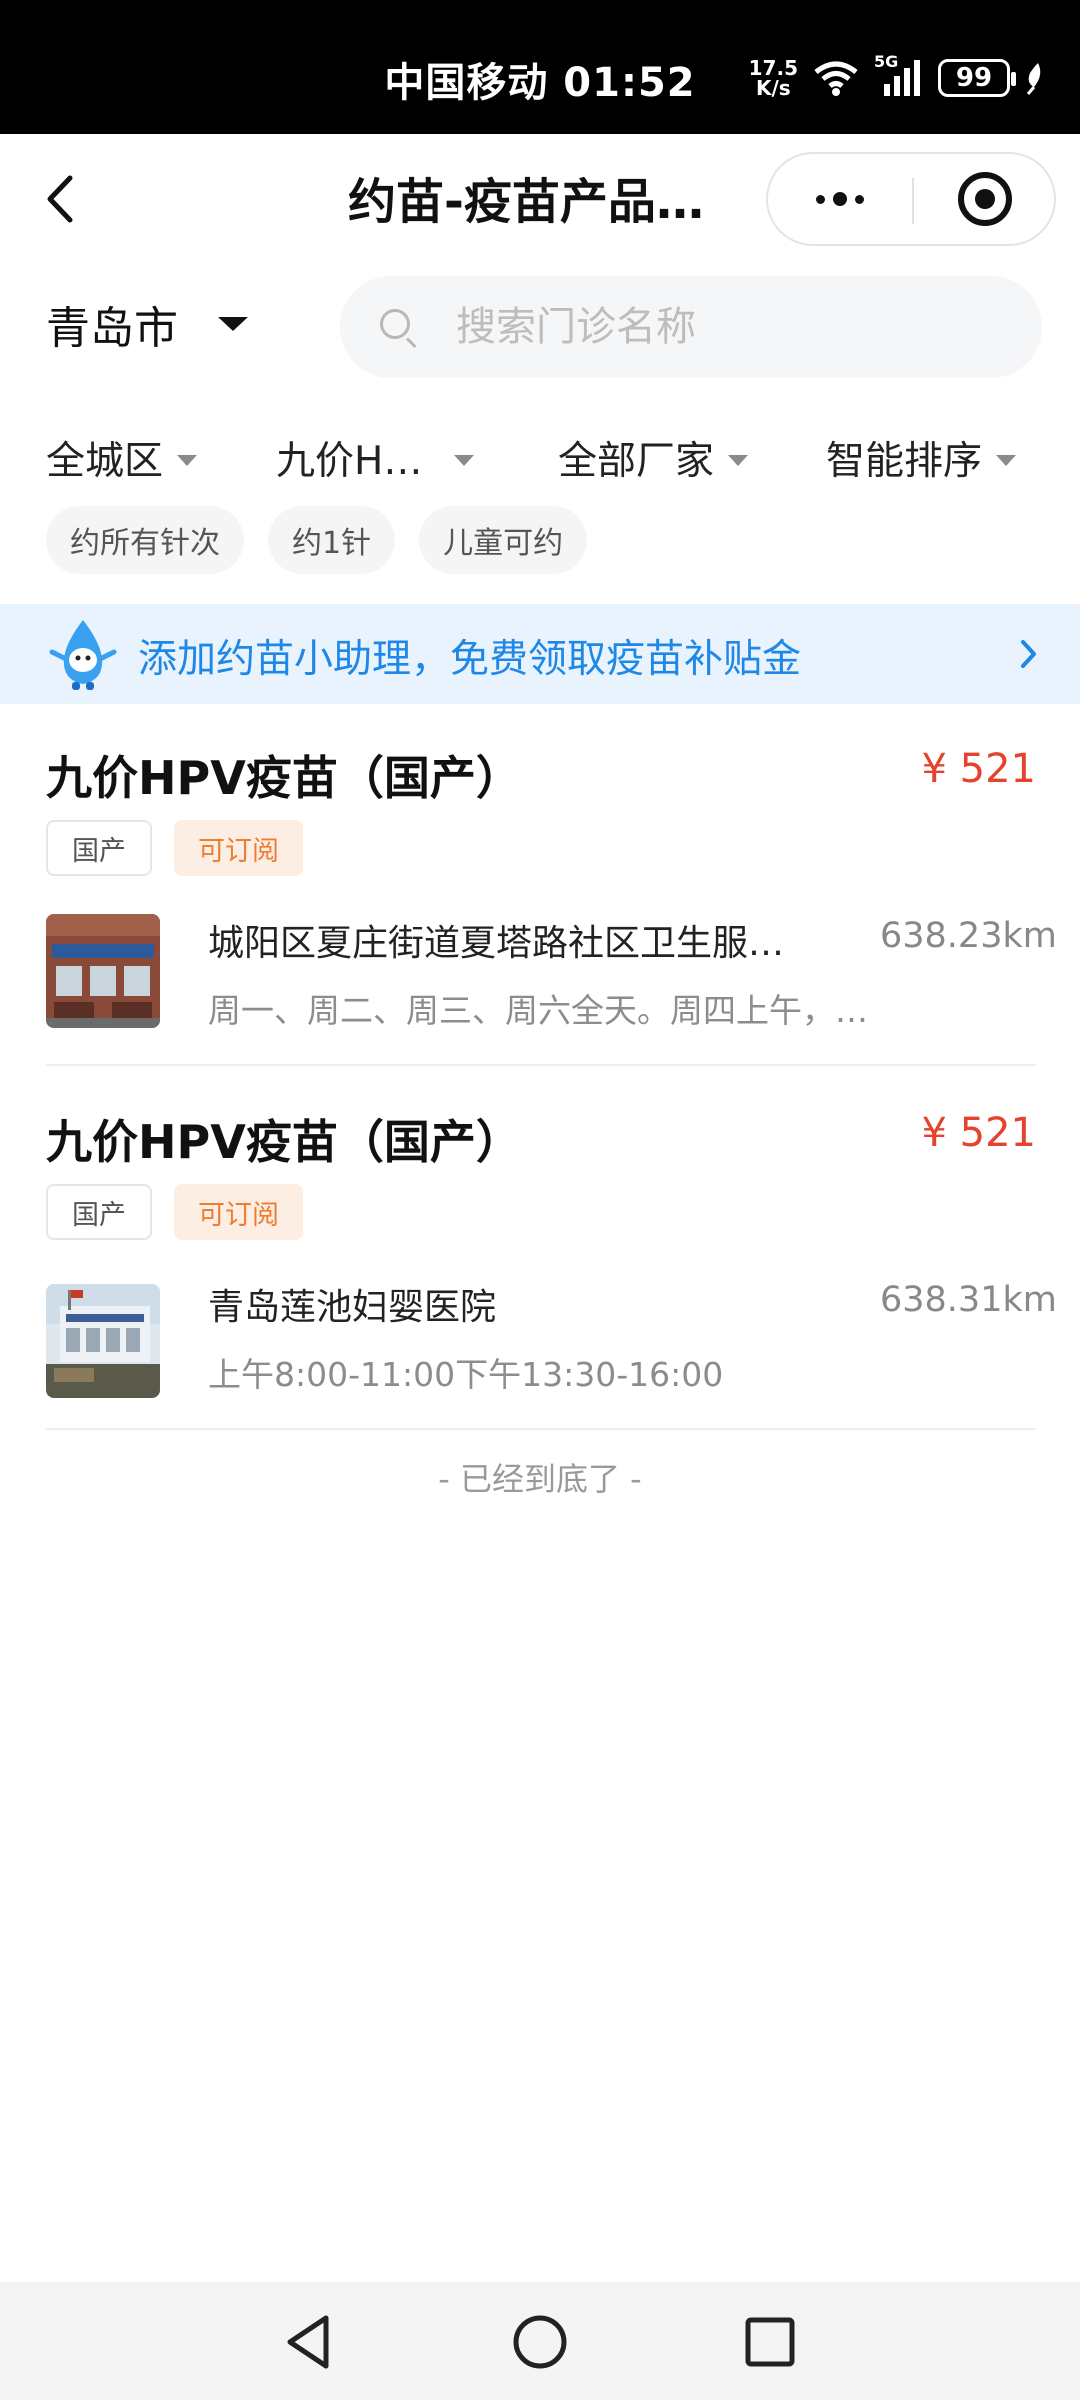  Describe the element at coordinates (398, 328) in the screenshot. I see `search-icon` at that location.